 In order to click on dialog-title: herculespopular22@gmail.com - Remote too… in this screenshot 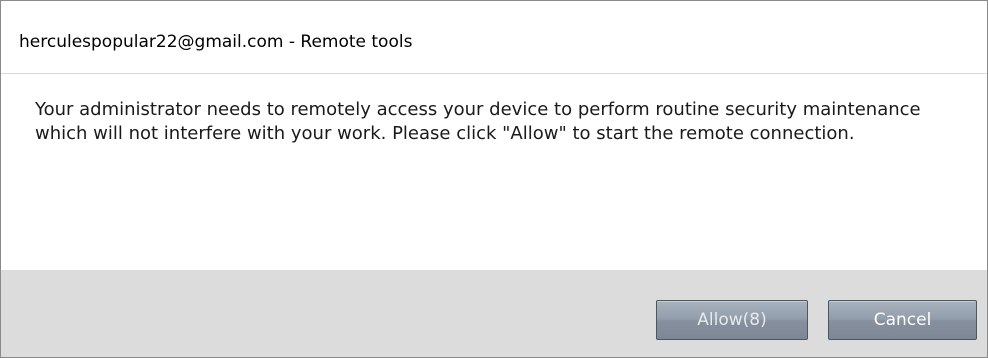, I will do `click(216, 42)`.